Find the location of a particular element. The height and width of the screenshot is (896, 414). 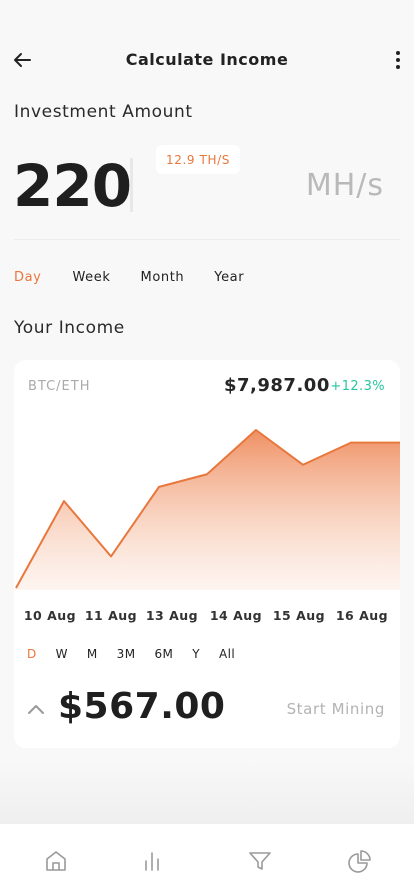

tab-day: Day is located at coordinates (27, 277).